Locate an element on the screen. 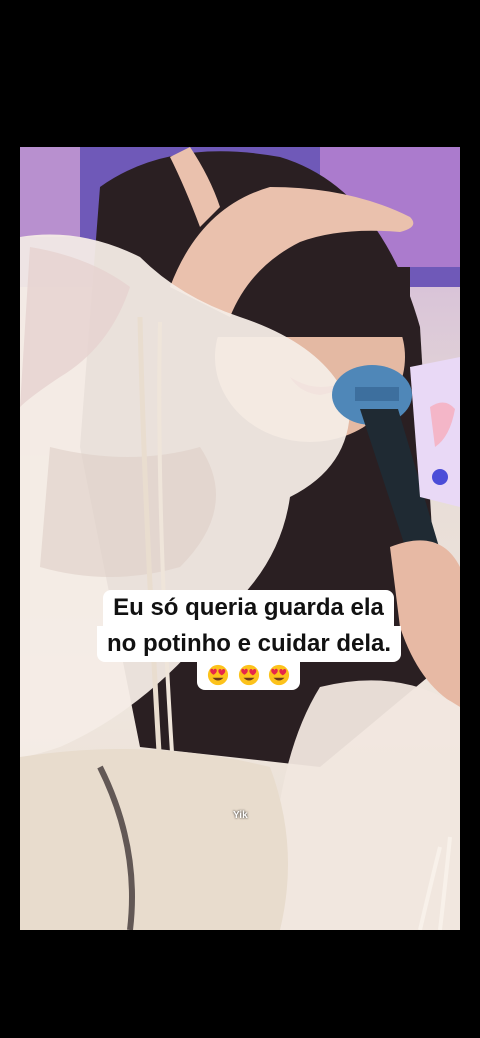  caption-line-1: Eu só queria guarda ela is located at coordinates (248, 608).